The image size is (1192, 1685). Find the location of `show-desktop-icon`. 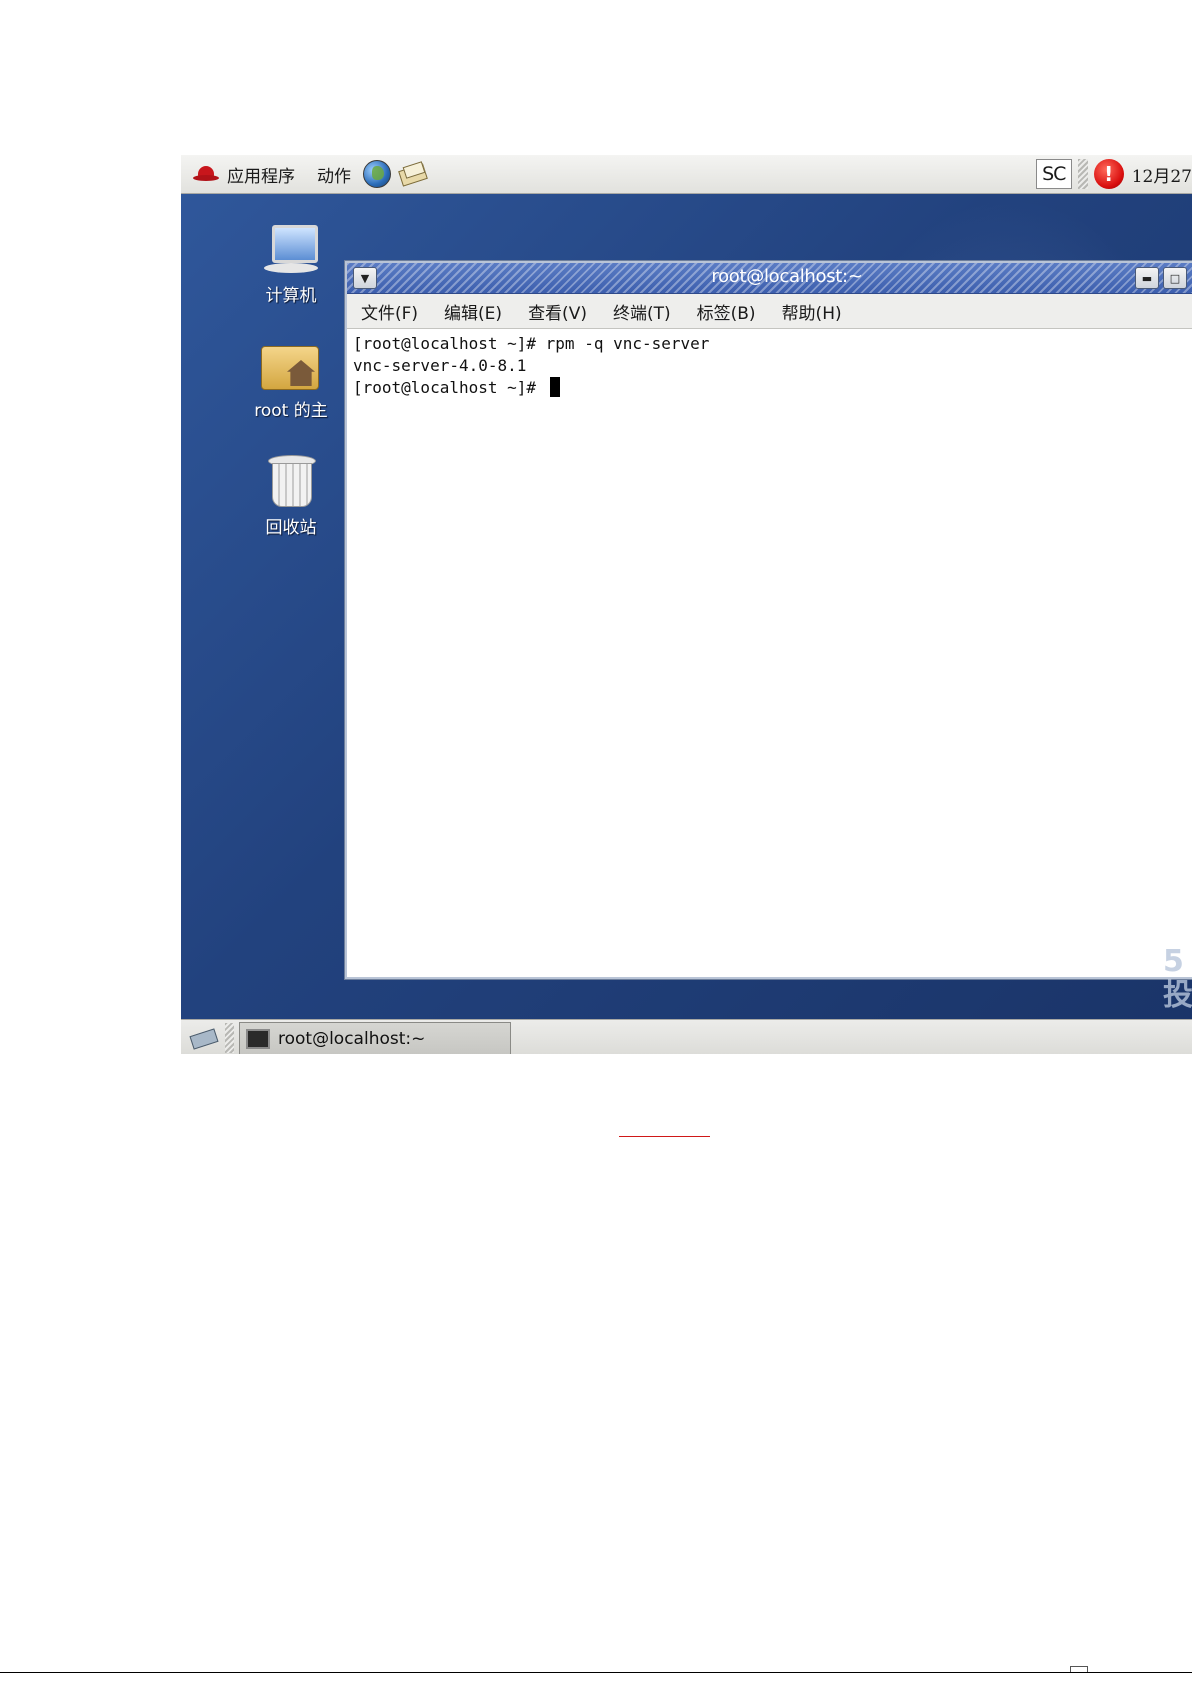

show-desktop-icon is located at coordinates (204, 1037).